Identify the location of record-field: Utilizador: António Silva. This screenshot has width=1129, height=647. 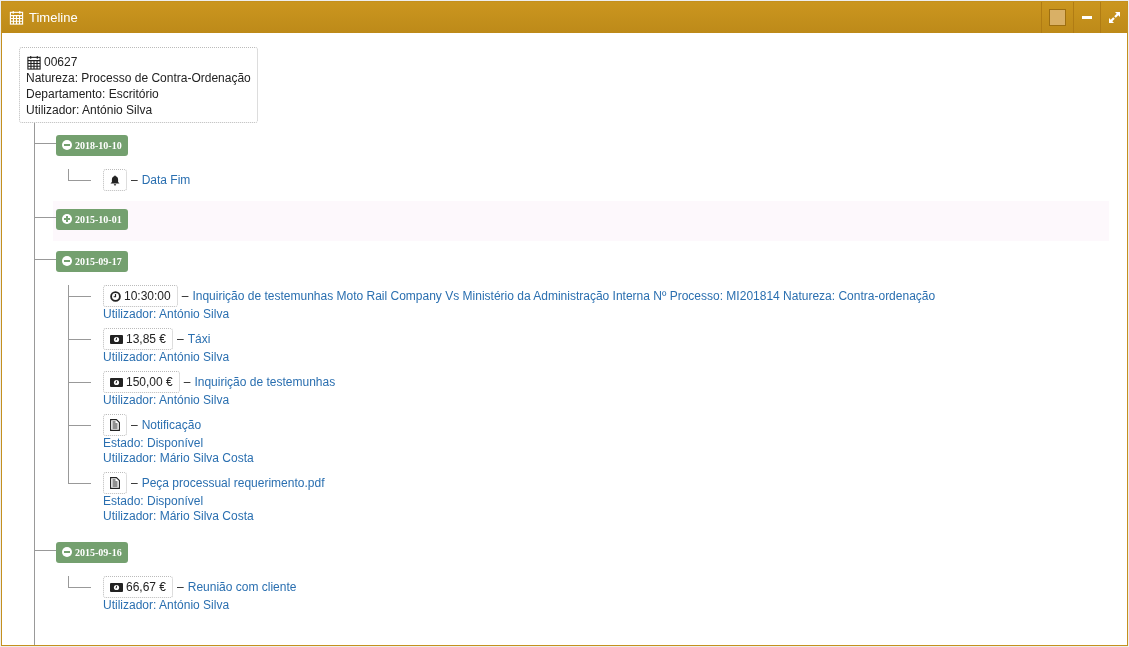
(138, 110).